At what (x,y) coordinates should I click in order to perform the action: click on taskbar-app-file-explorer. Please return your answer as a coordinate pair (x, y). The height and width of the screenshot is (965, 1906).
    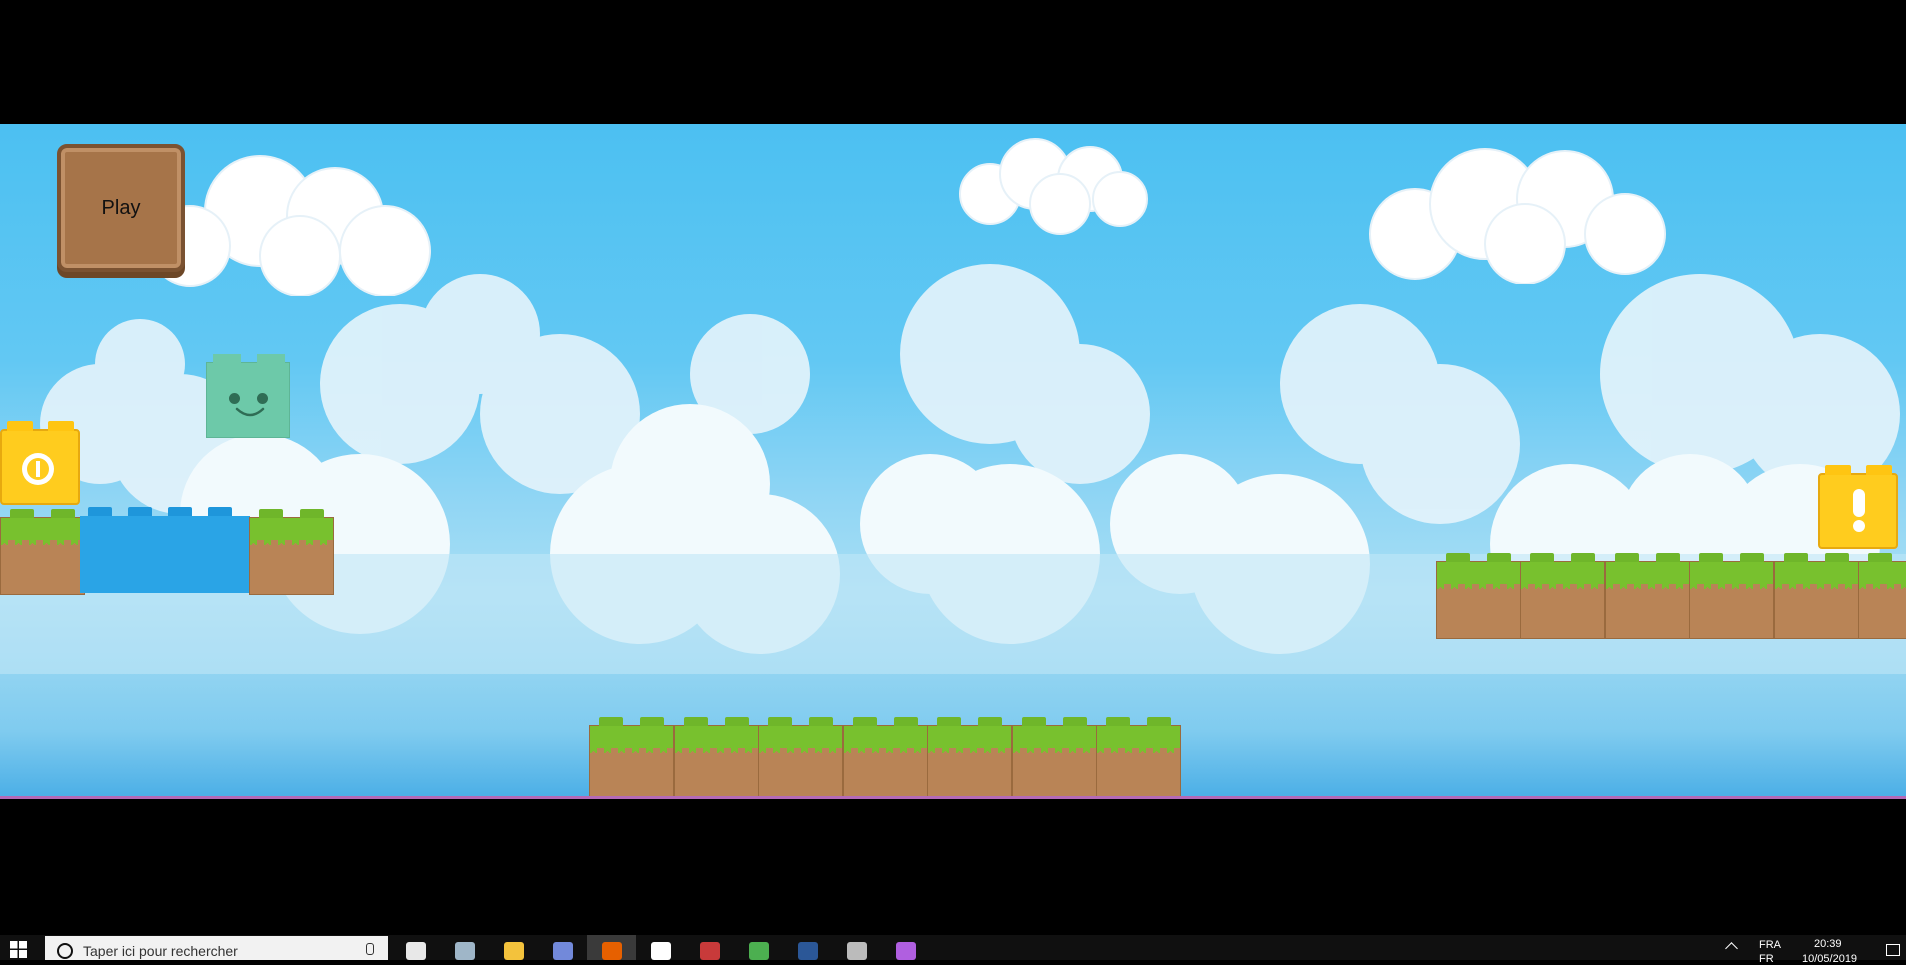
    Looking at the image, I should click on (513, 947).